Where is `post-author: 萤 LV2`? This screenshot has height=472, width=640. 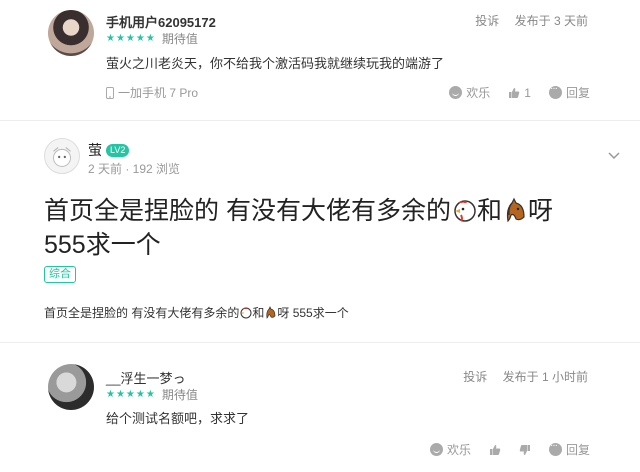
post-author: 萤 LV2 is located at coordinates (109, 150).